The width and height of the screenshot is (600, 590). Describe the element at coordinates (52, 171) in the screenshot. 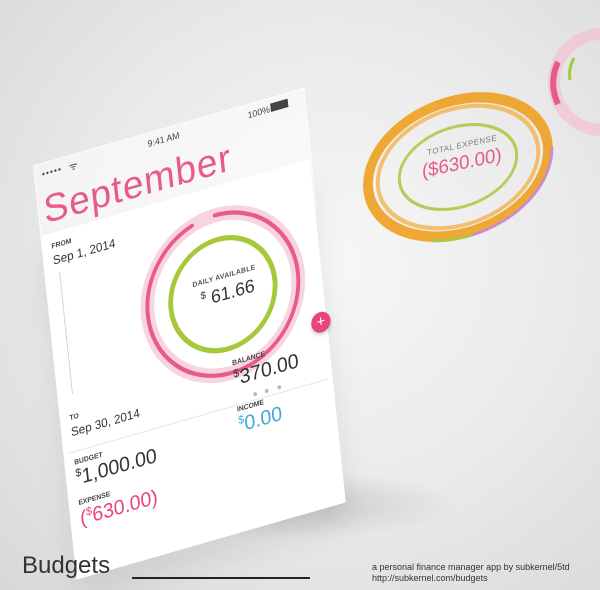

I see `signal-icon: •••••` at that location.